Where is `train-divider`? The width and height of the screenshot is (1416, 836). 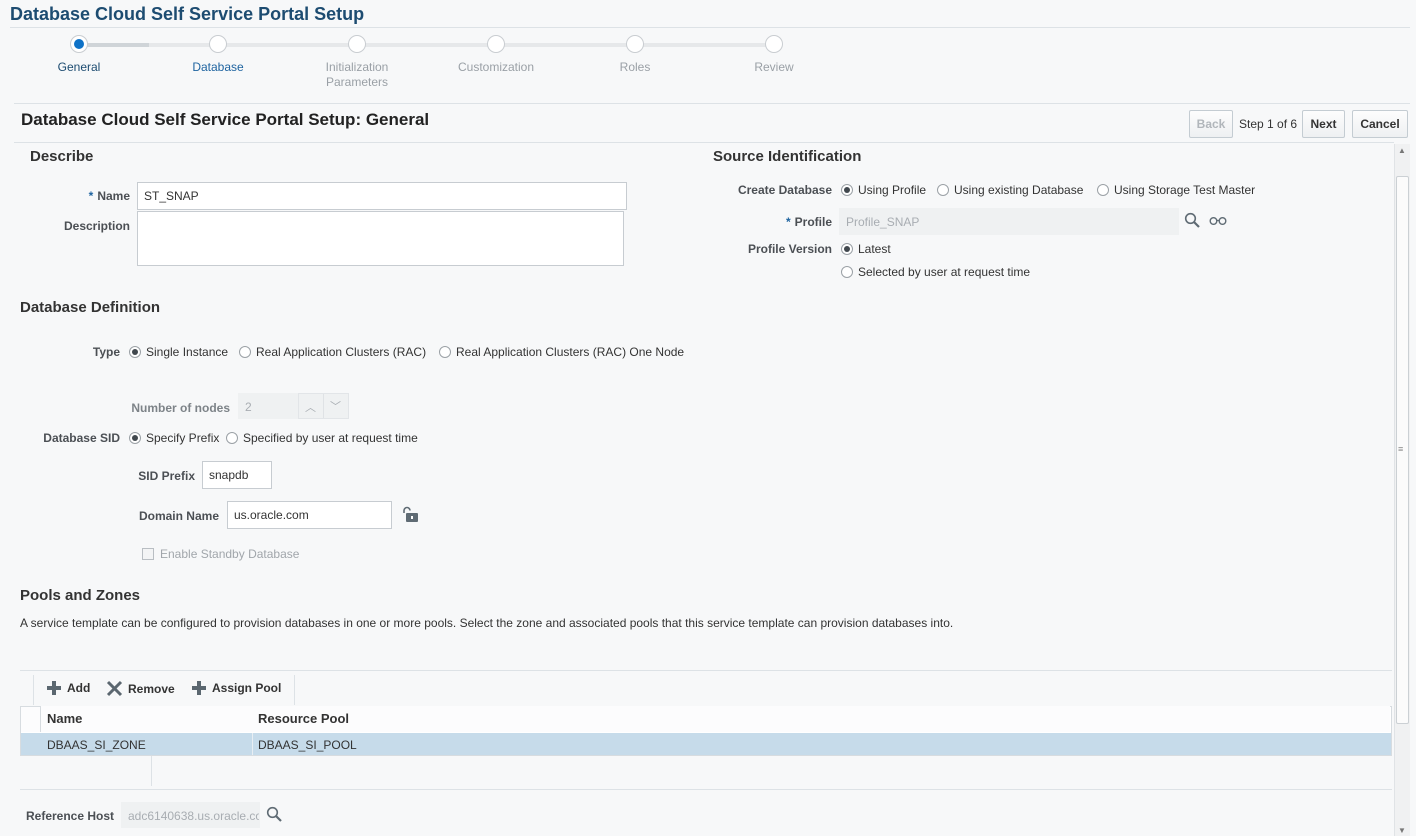 train-divider is located at coordinates (712, 103).